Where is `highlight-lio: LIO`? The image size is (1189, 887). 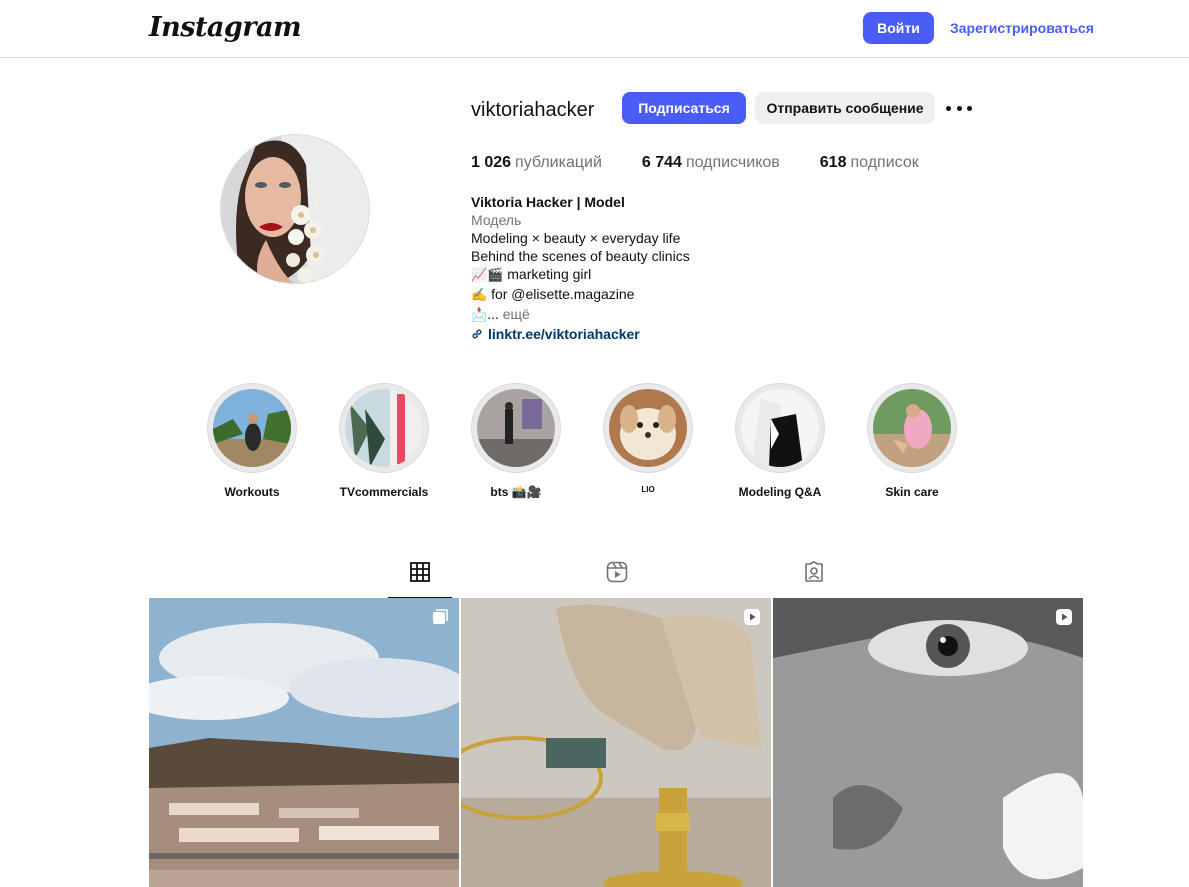 highlight-lio: LIO is located at coordinates (648, 441).